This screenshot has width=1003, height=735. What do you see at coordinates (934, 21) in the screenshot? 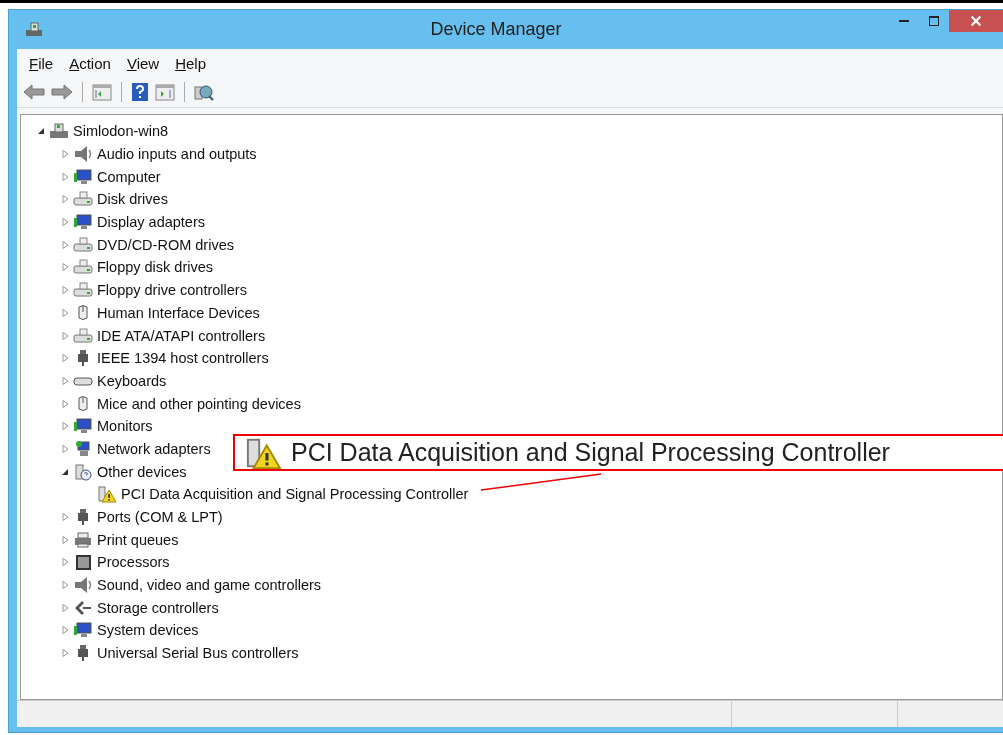
I see `maximize-icon` at bounding box center [934, 21].